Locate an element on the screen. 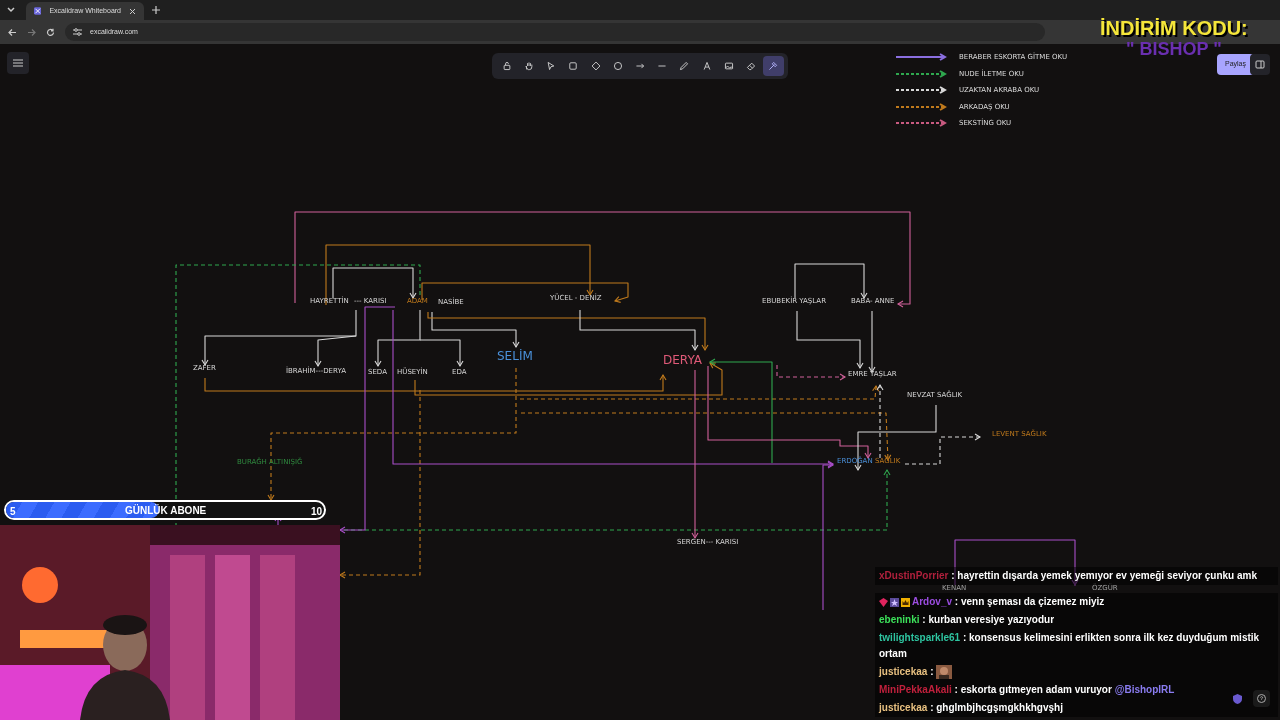  chat-message: twilightsparkle61 : konsensus kelimesini erlikten sonra ilk kez duyduğum mistik ortam is located at coordinates (1076, 646).